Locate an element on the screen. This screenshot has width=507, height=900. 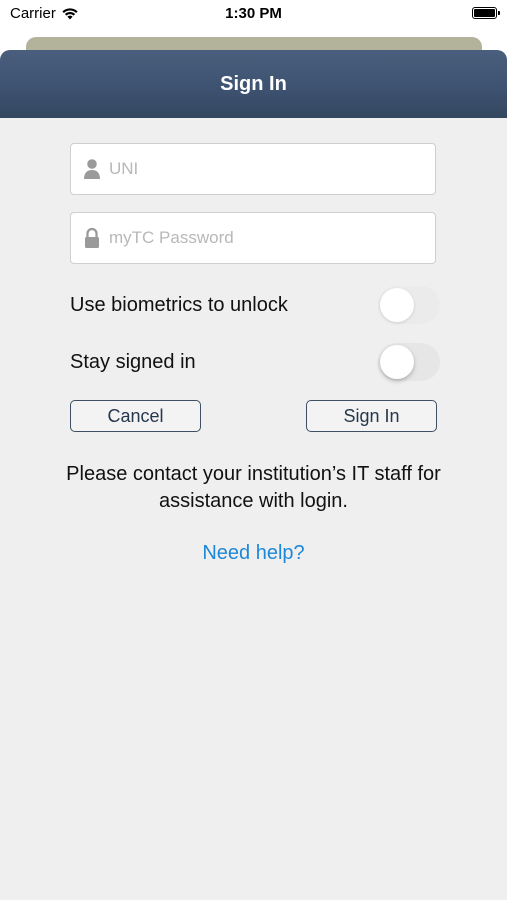
stay-signed-in-row: Stay signed in is located at coordinates (255, 362).